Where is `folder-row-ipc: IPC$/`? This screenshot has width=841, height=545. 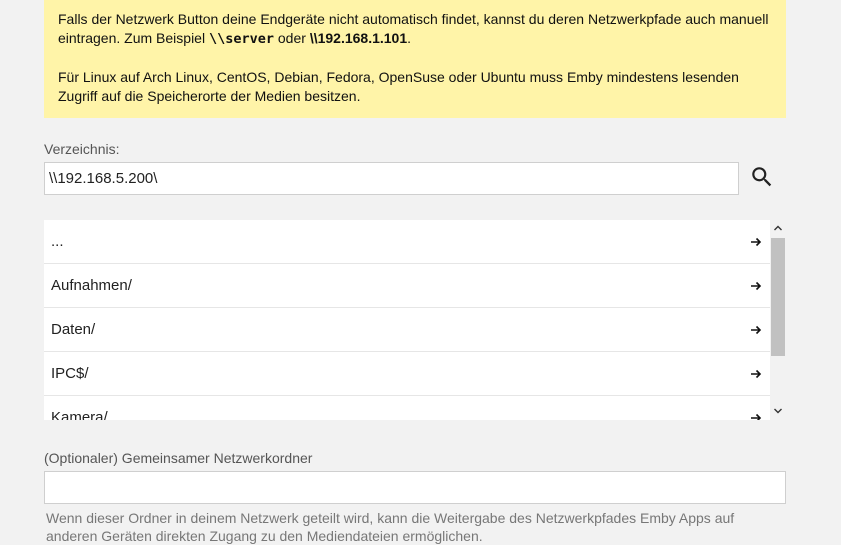 folder-row-ipc: IPC$/ is located at coordinates (407, 374).